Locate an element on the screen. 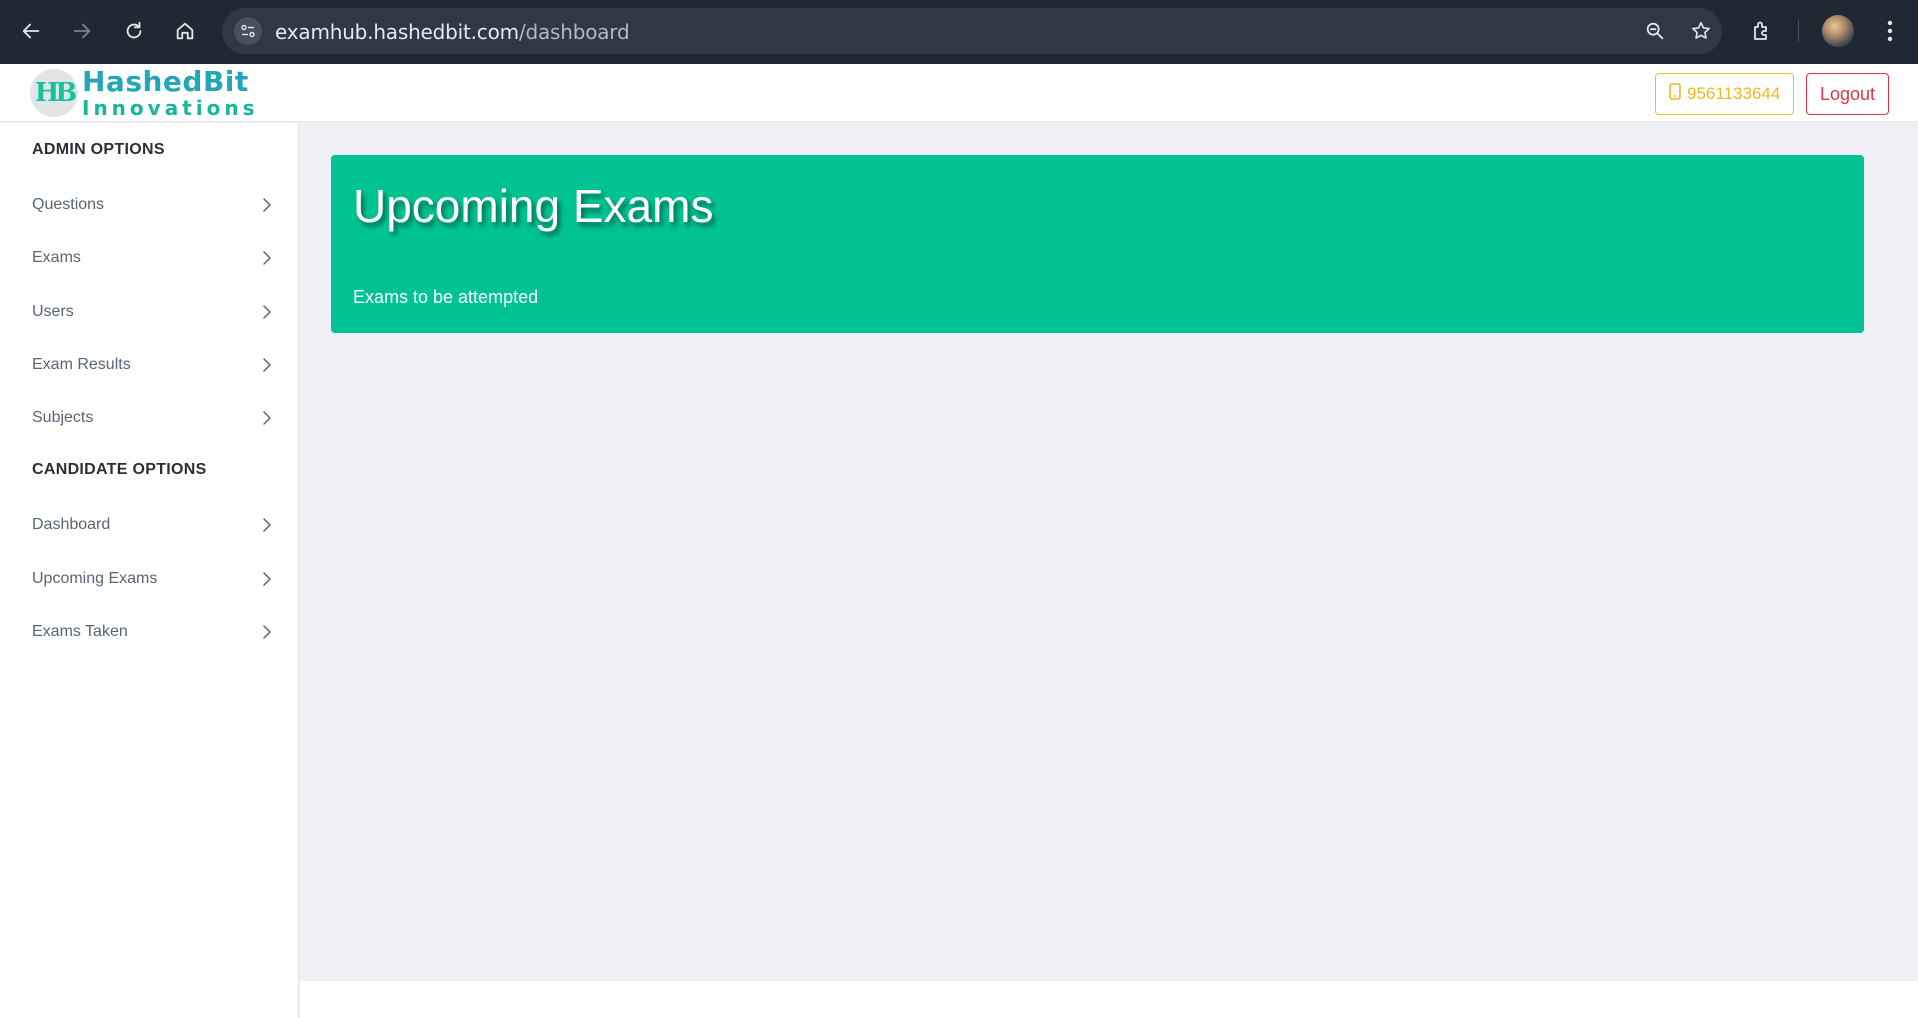  url-path: /dashboard is located at coordinates (574, 32).